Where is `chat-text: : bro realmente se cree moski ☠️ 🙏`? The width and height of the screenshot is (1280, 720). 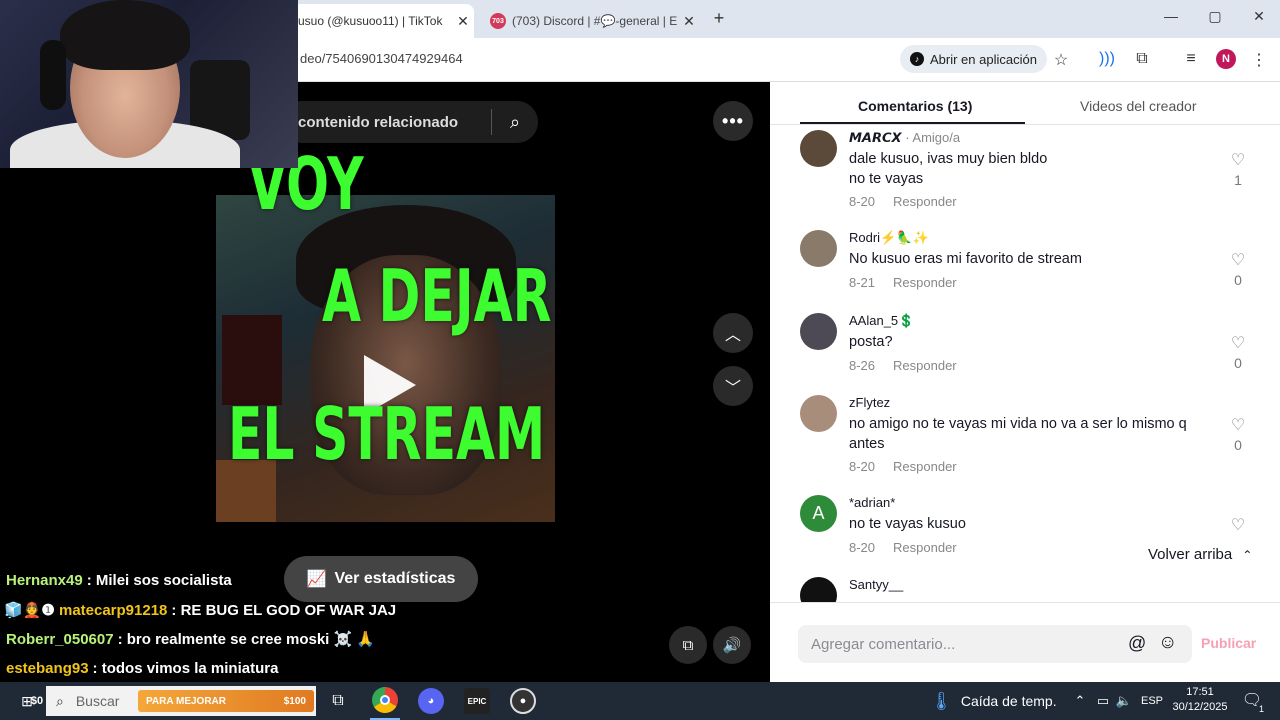 chat-text: : bro realmente se cree moski ☠️ 🙏 is located at coordinates (246, 639).